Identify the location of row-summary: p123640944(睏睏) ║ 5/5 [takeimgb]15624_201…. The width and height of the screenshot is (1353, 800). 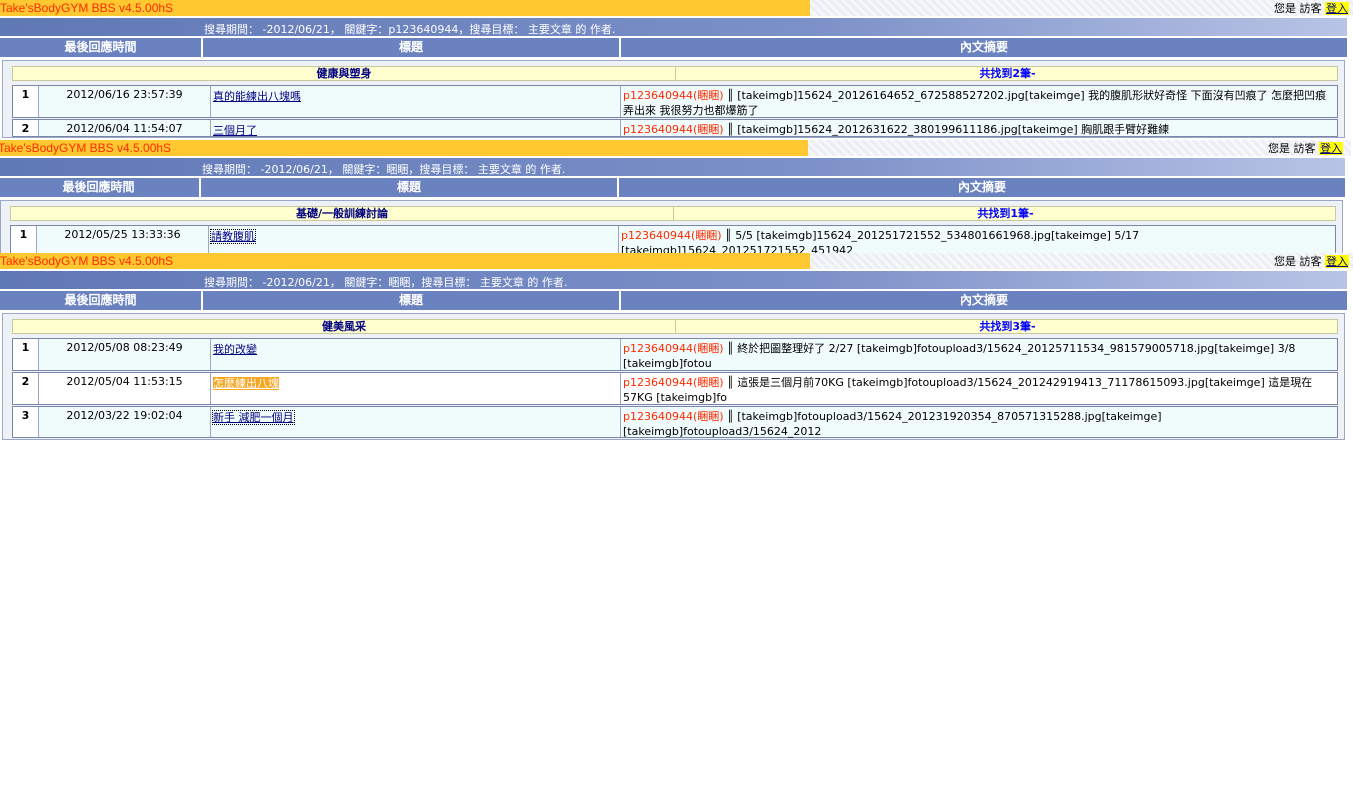
(977, 241).